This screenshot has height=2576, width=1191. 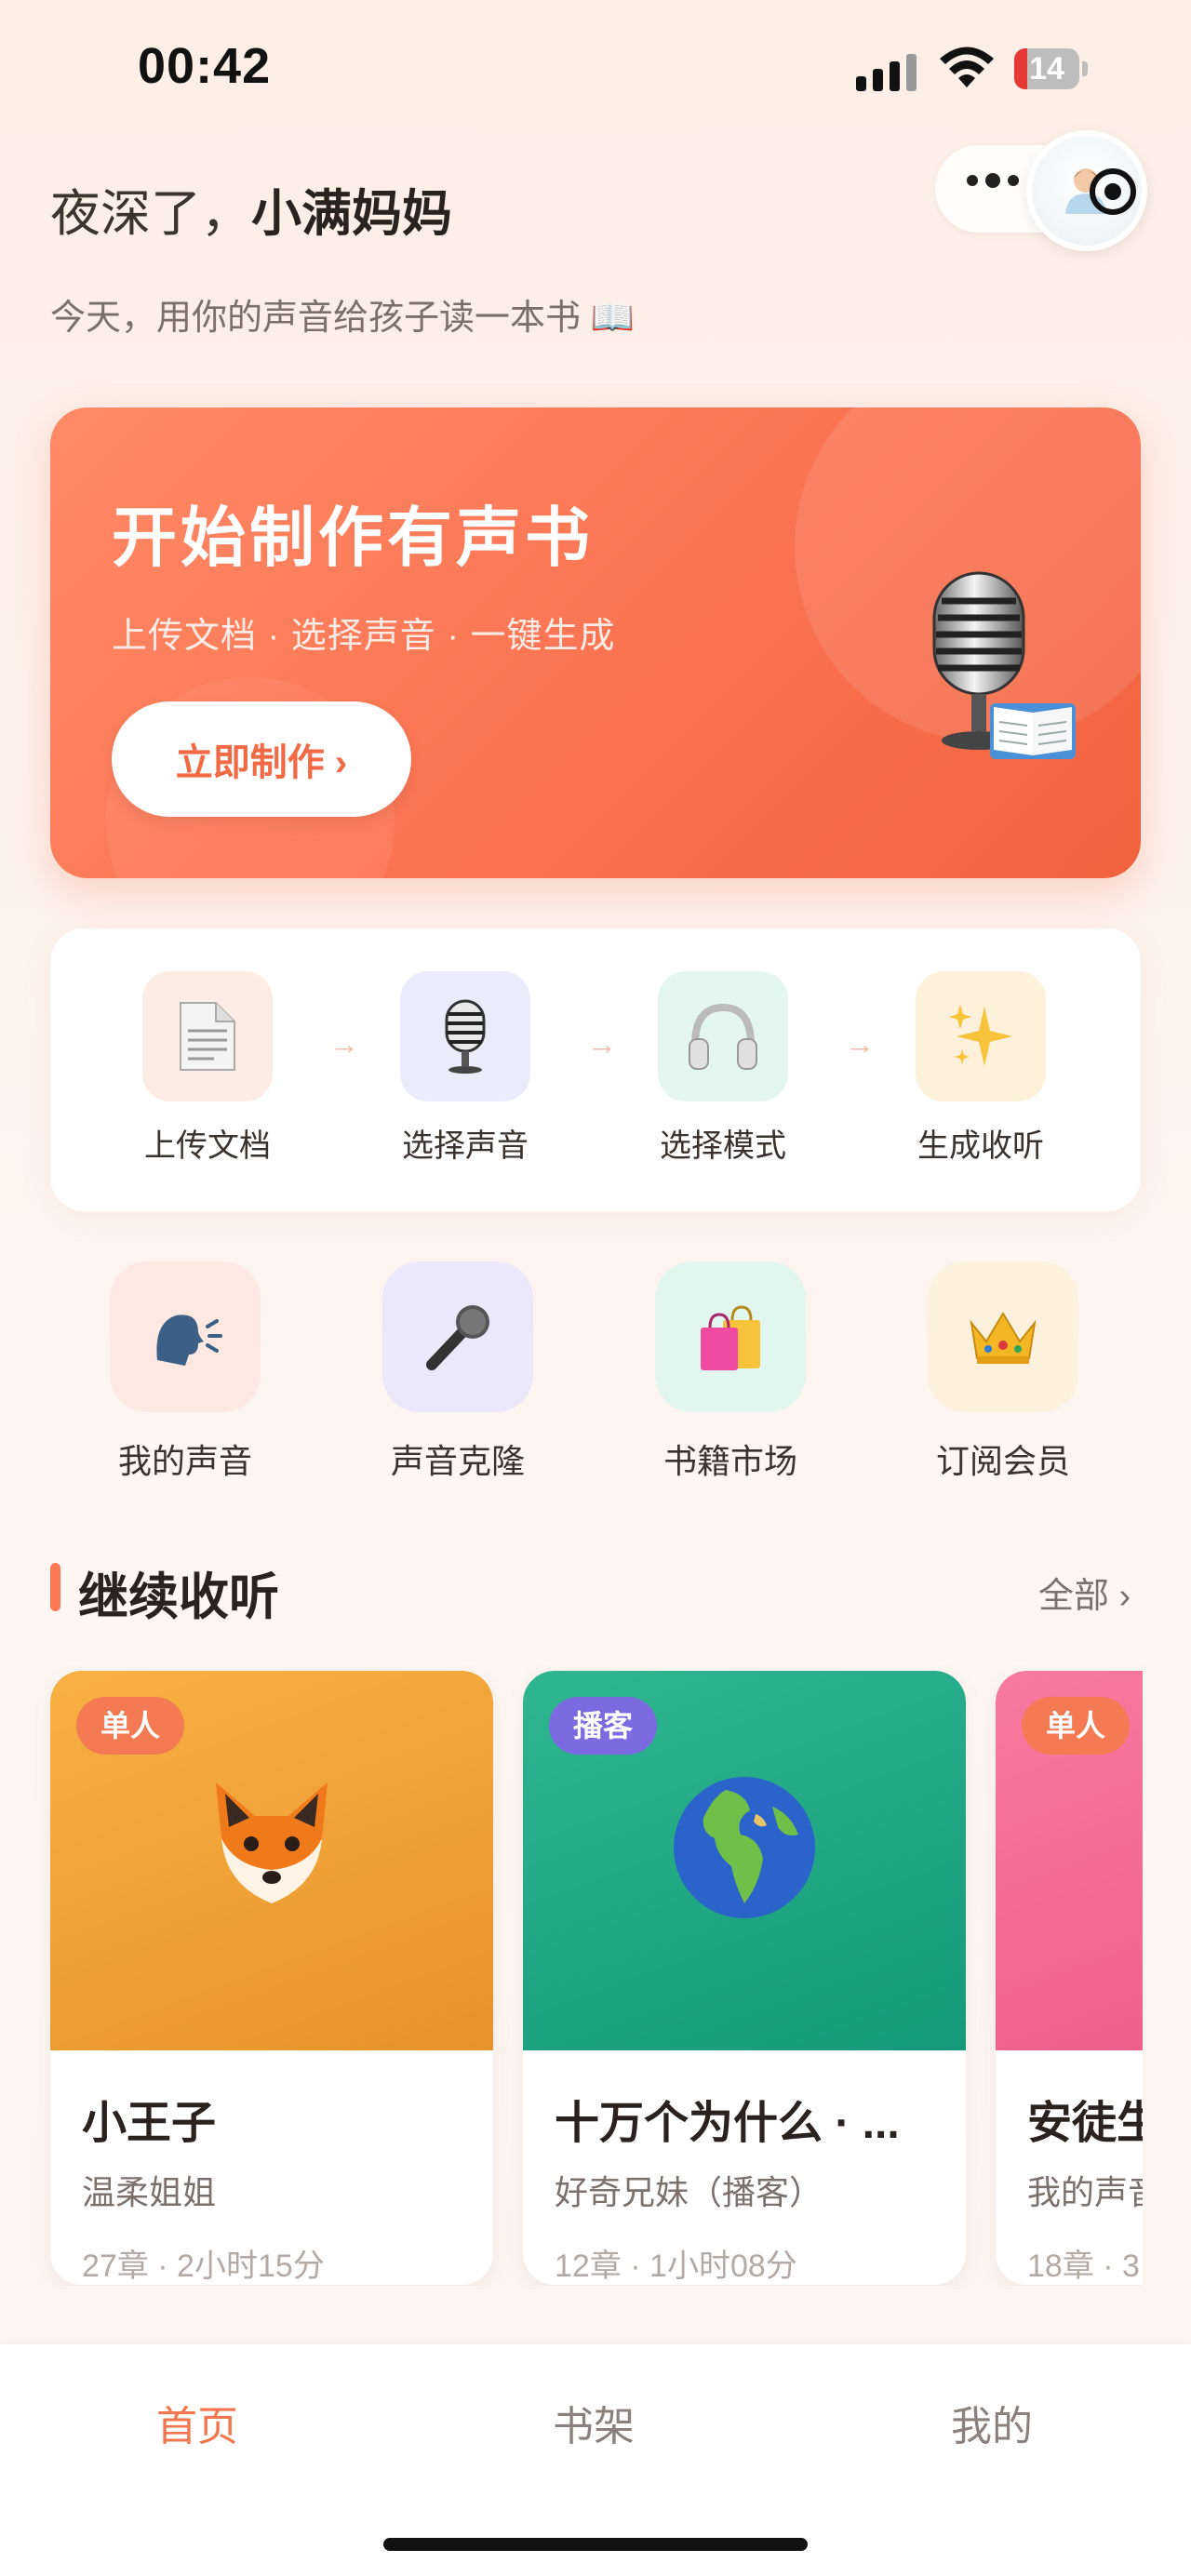 What do you see at coordinates (595, 1069) in the screenshot?
I see `creation-steps-card: 上传文档 → 选择声音 → 选择模式 → 生成收听` at bounding box center [595, 1069].